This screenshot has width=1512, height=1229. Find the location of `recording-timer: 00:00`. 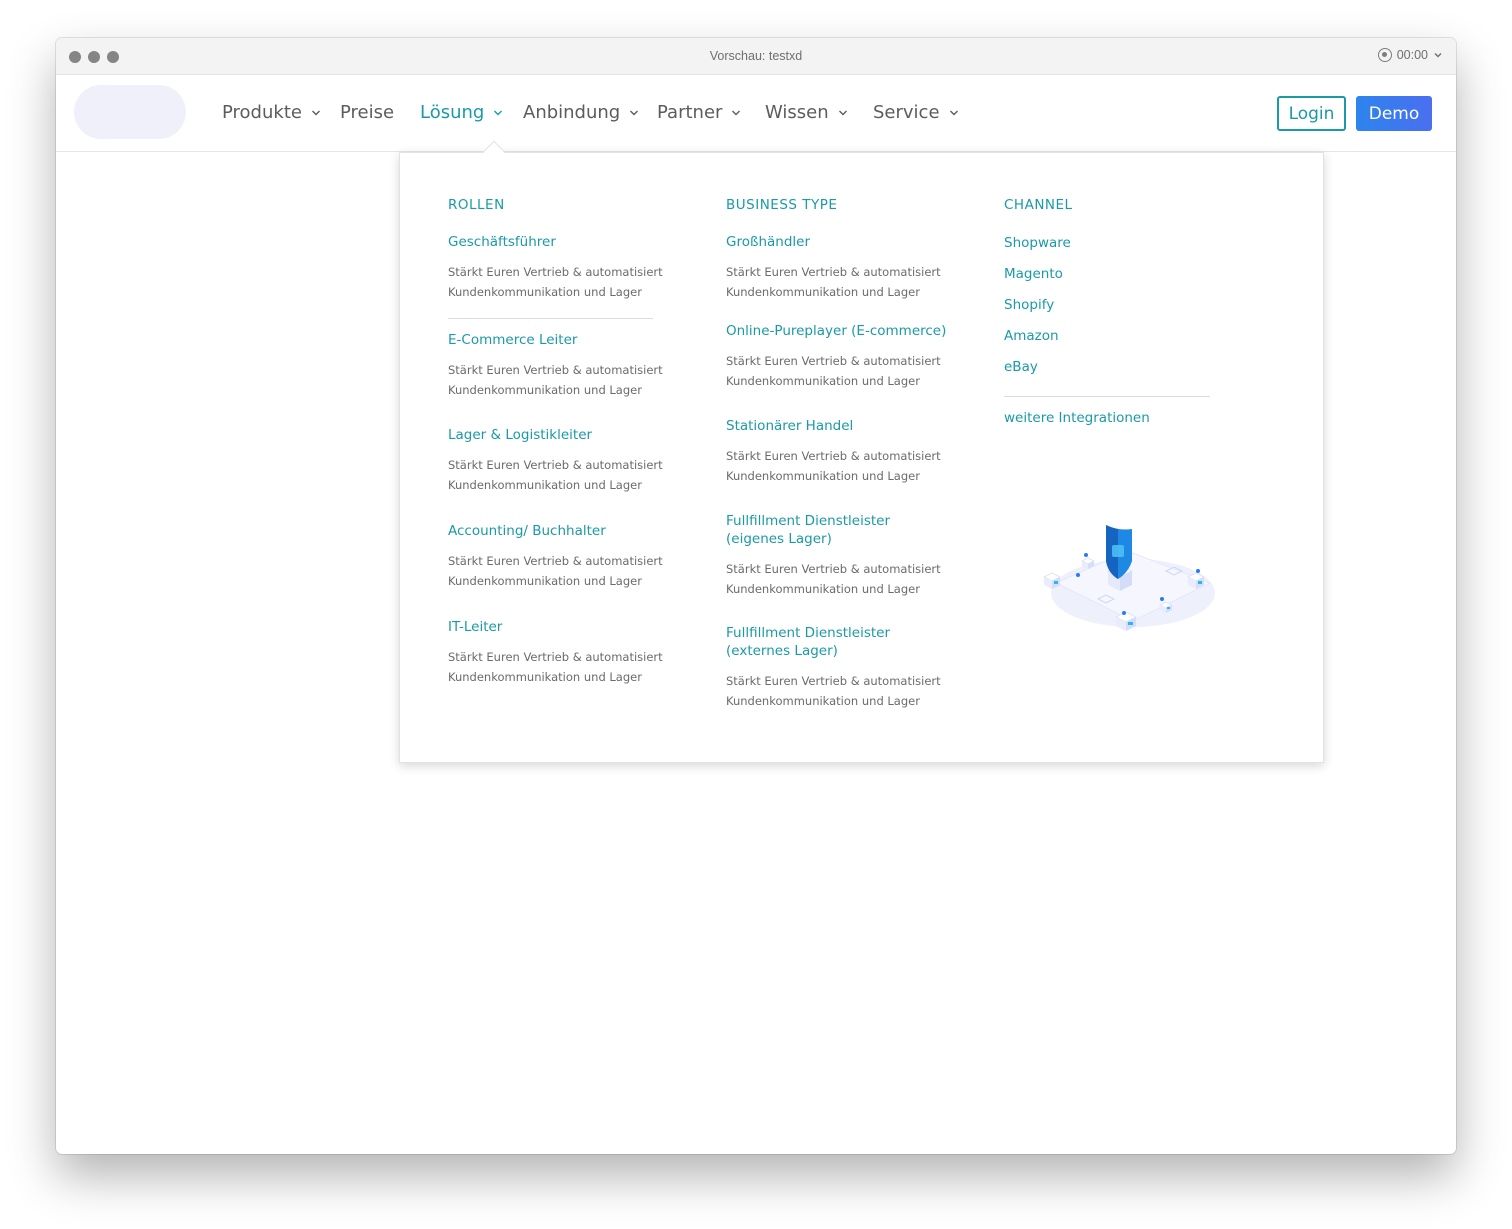

recording-timer: 00:00 is located at coordinates (1410, 55).